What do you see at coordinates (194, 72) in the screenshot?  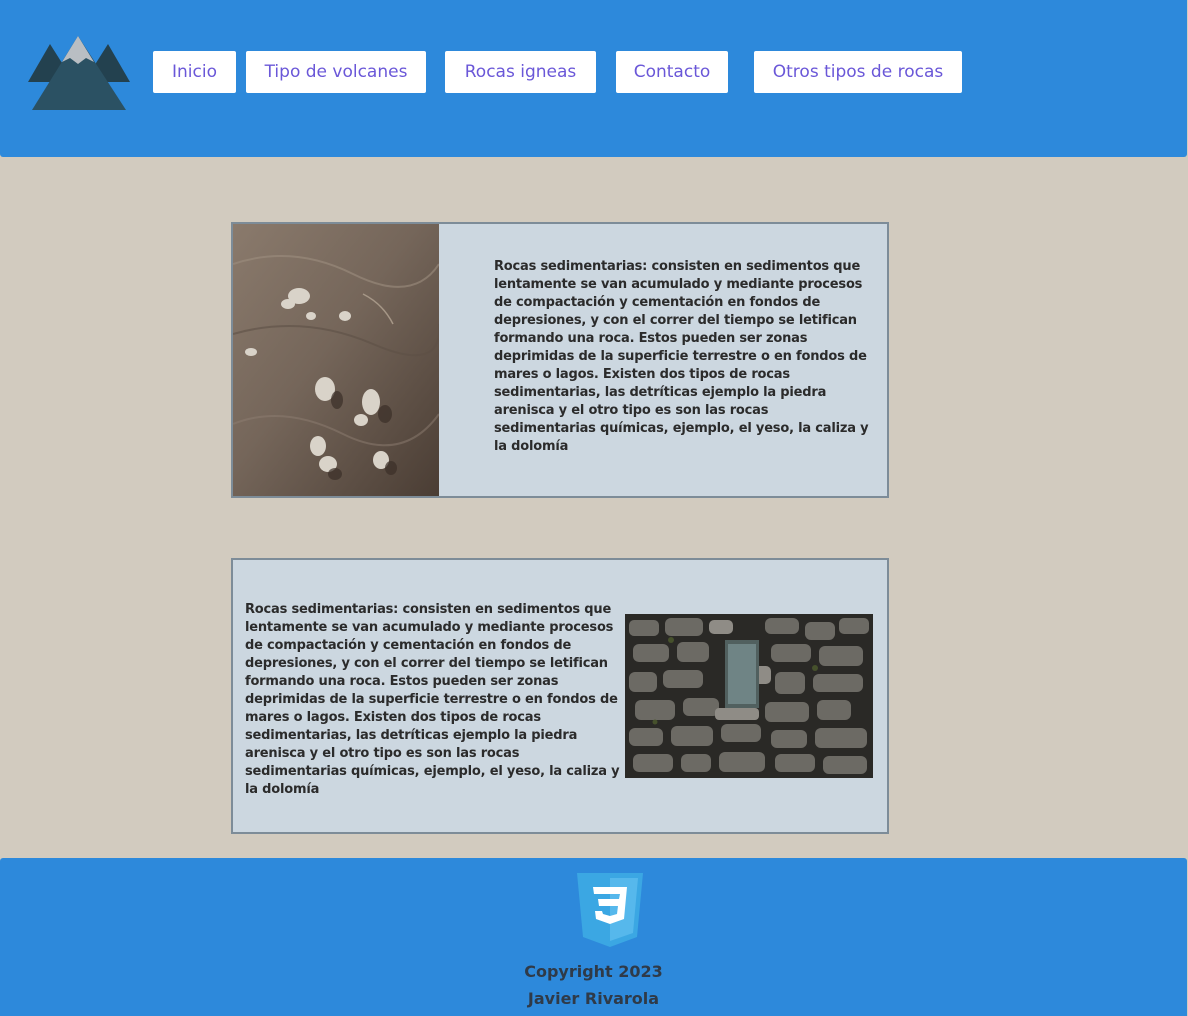 I see `nav-inicio-button: Inicio` at bounding box center [194, 72].